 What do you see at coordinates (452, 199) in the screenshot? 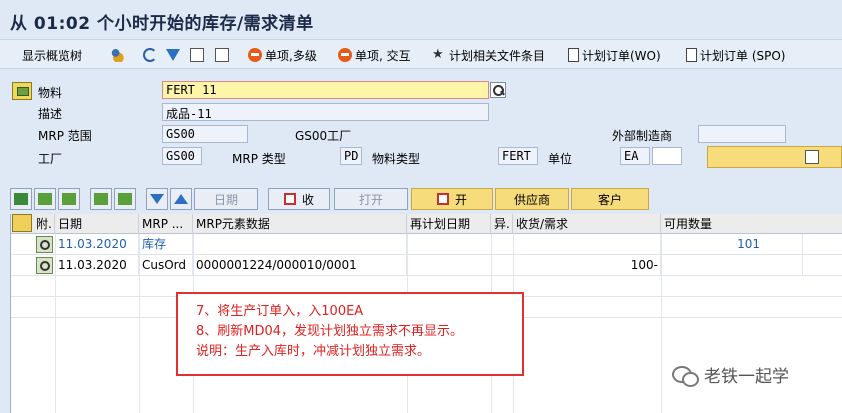
I see `open-button: 开` at bounding box center [452, 199].